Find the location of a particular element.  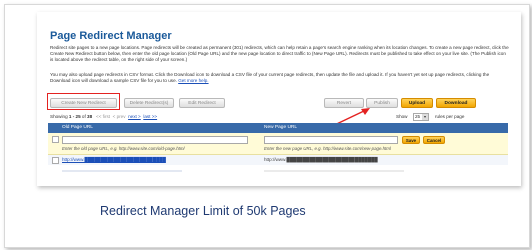

rules-per-page-label: rules per page is located at coordinates (450, 116).